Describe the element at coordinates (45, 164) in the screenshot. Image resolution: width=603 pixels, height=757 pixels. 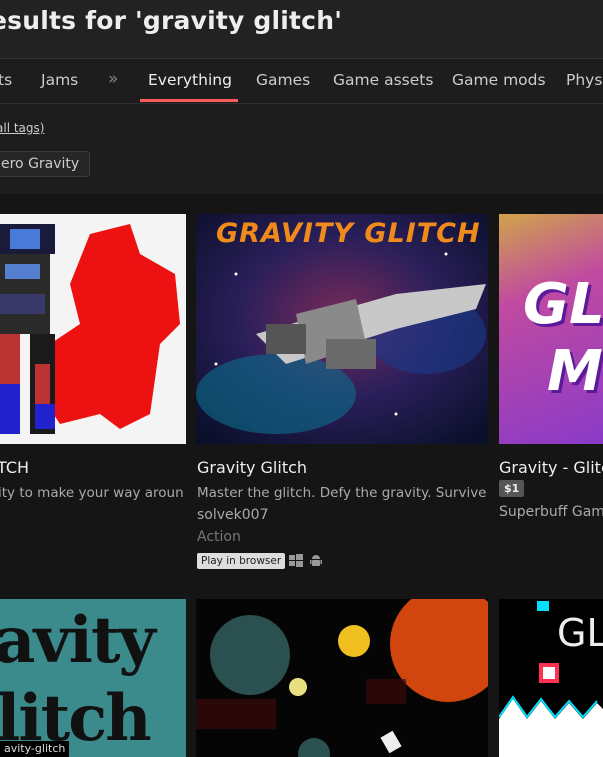
I see `tag-chip-zero-gravity: ero Gravity` at that location.